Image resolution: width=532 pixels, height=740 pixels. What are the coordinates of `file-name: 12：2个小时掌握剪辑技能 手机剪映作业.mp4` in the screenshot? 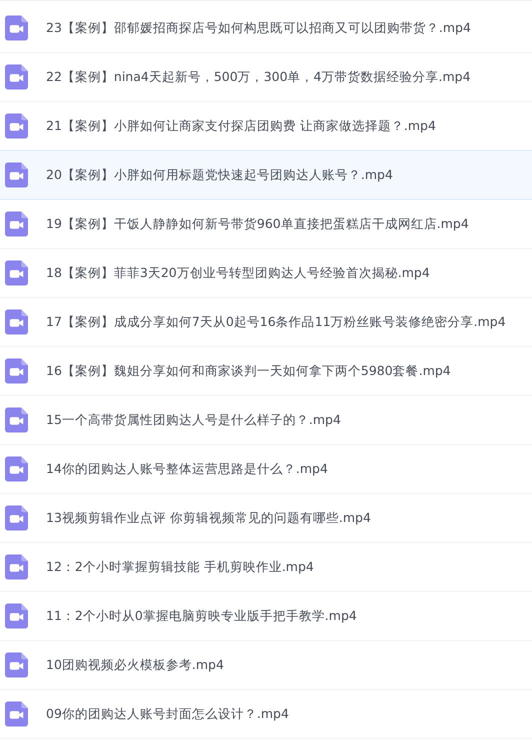 It's located at (180, 567).